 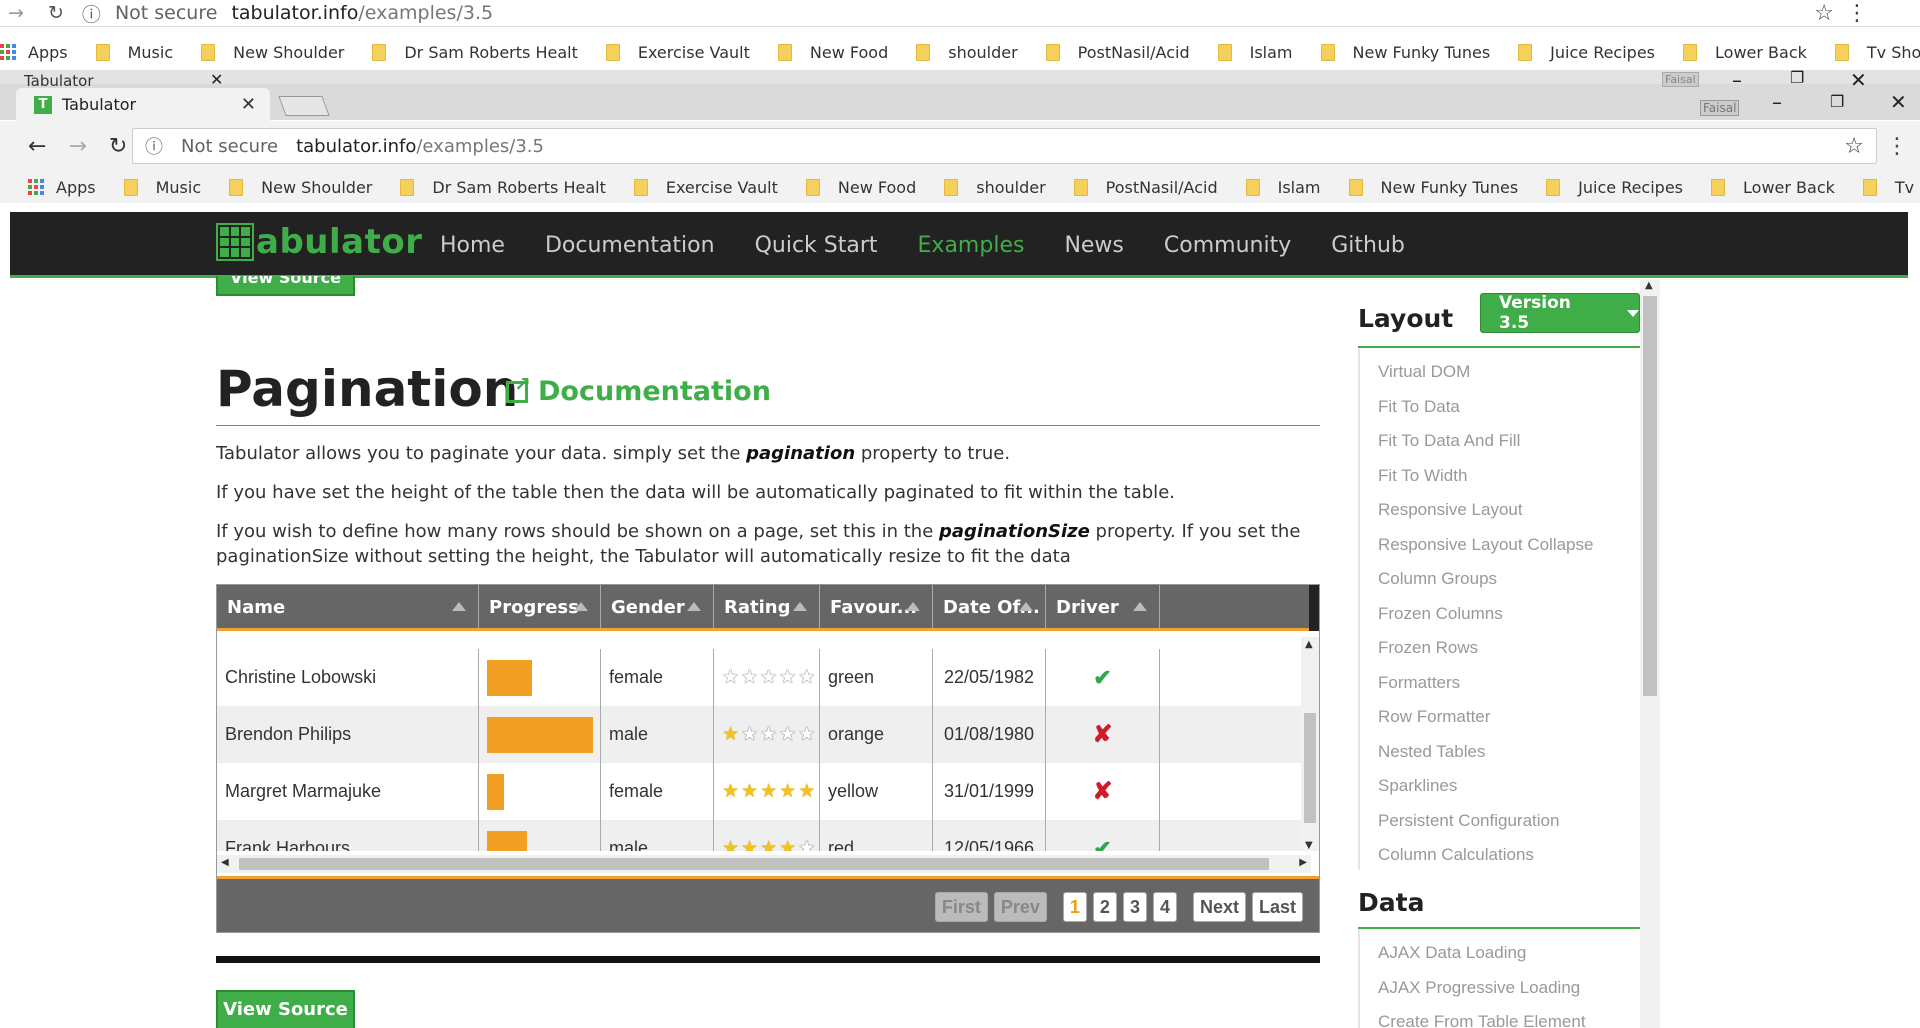 What do you see at coordinates (1309, 845) in the screenshot?
I see `scroll-down-arrow-icon: ▼` at bounding box center [1309, 845].